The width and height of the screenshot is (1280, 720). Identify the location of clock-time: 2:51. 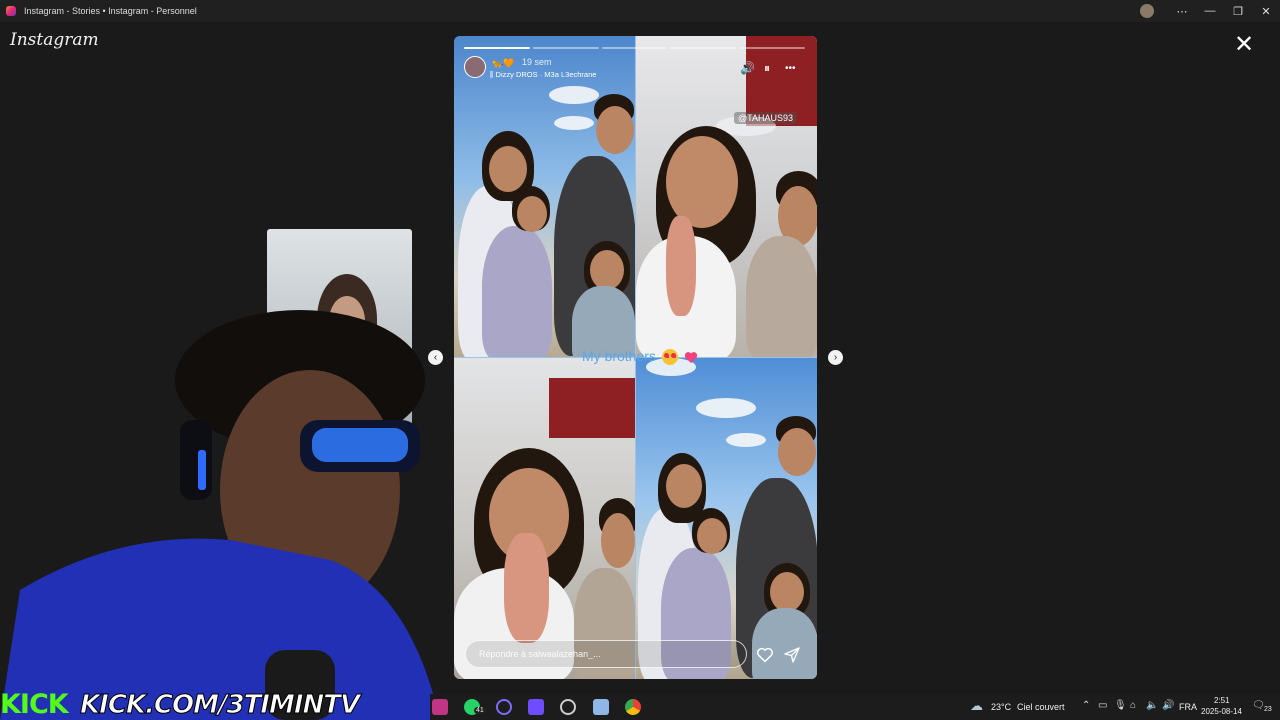
(1222, 700).